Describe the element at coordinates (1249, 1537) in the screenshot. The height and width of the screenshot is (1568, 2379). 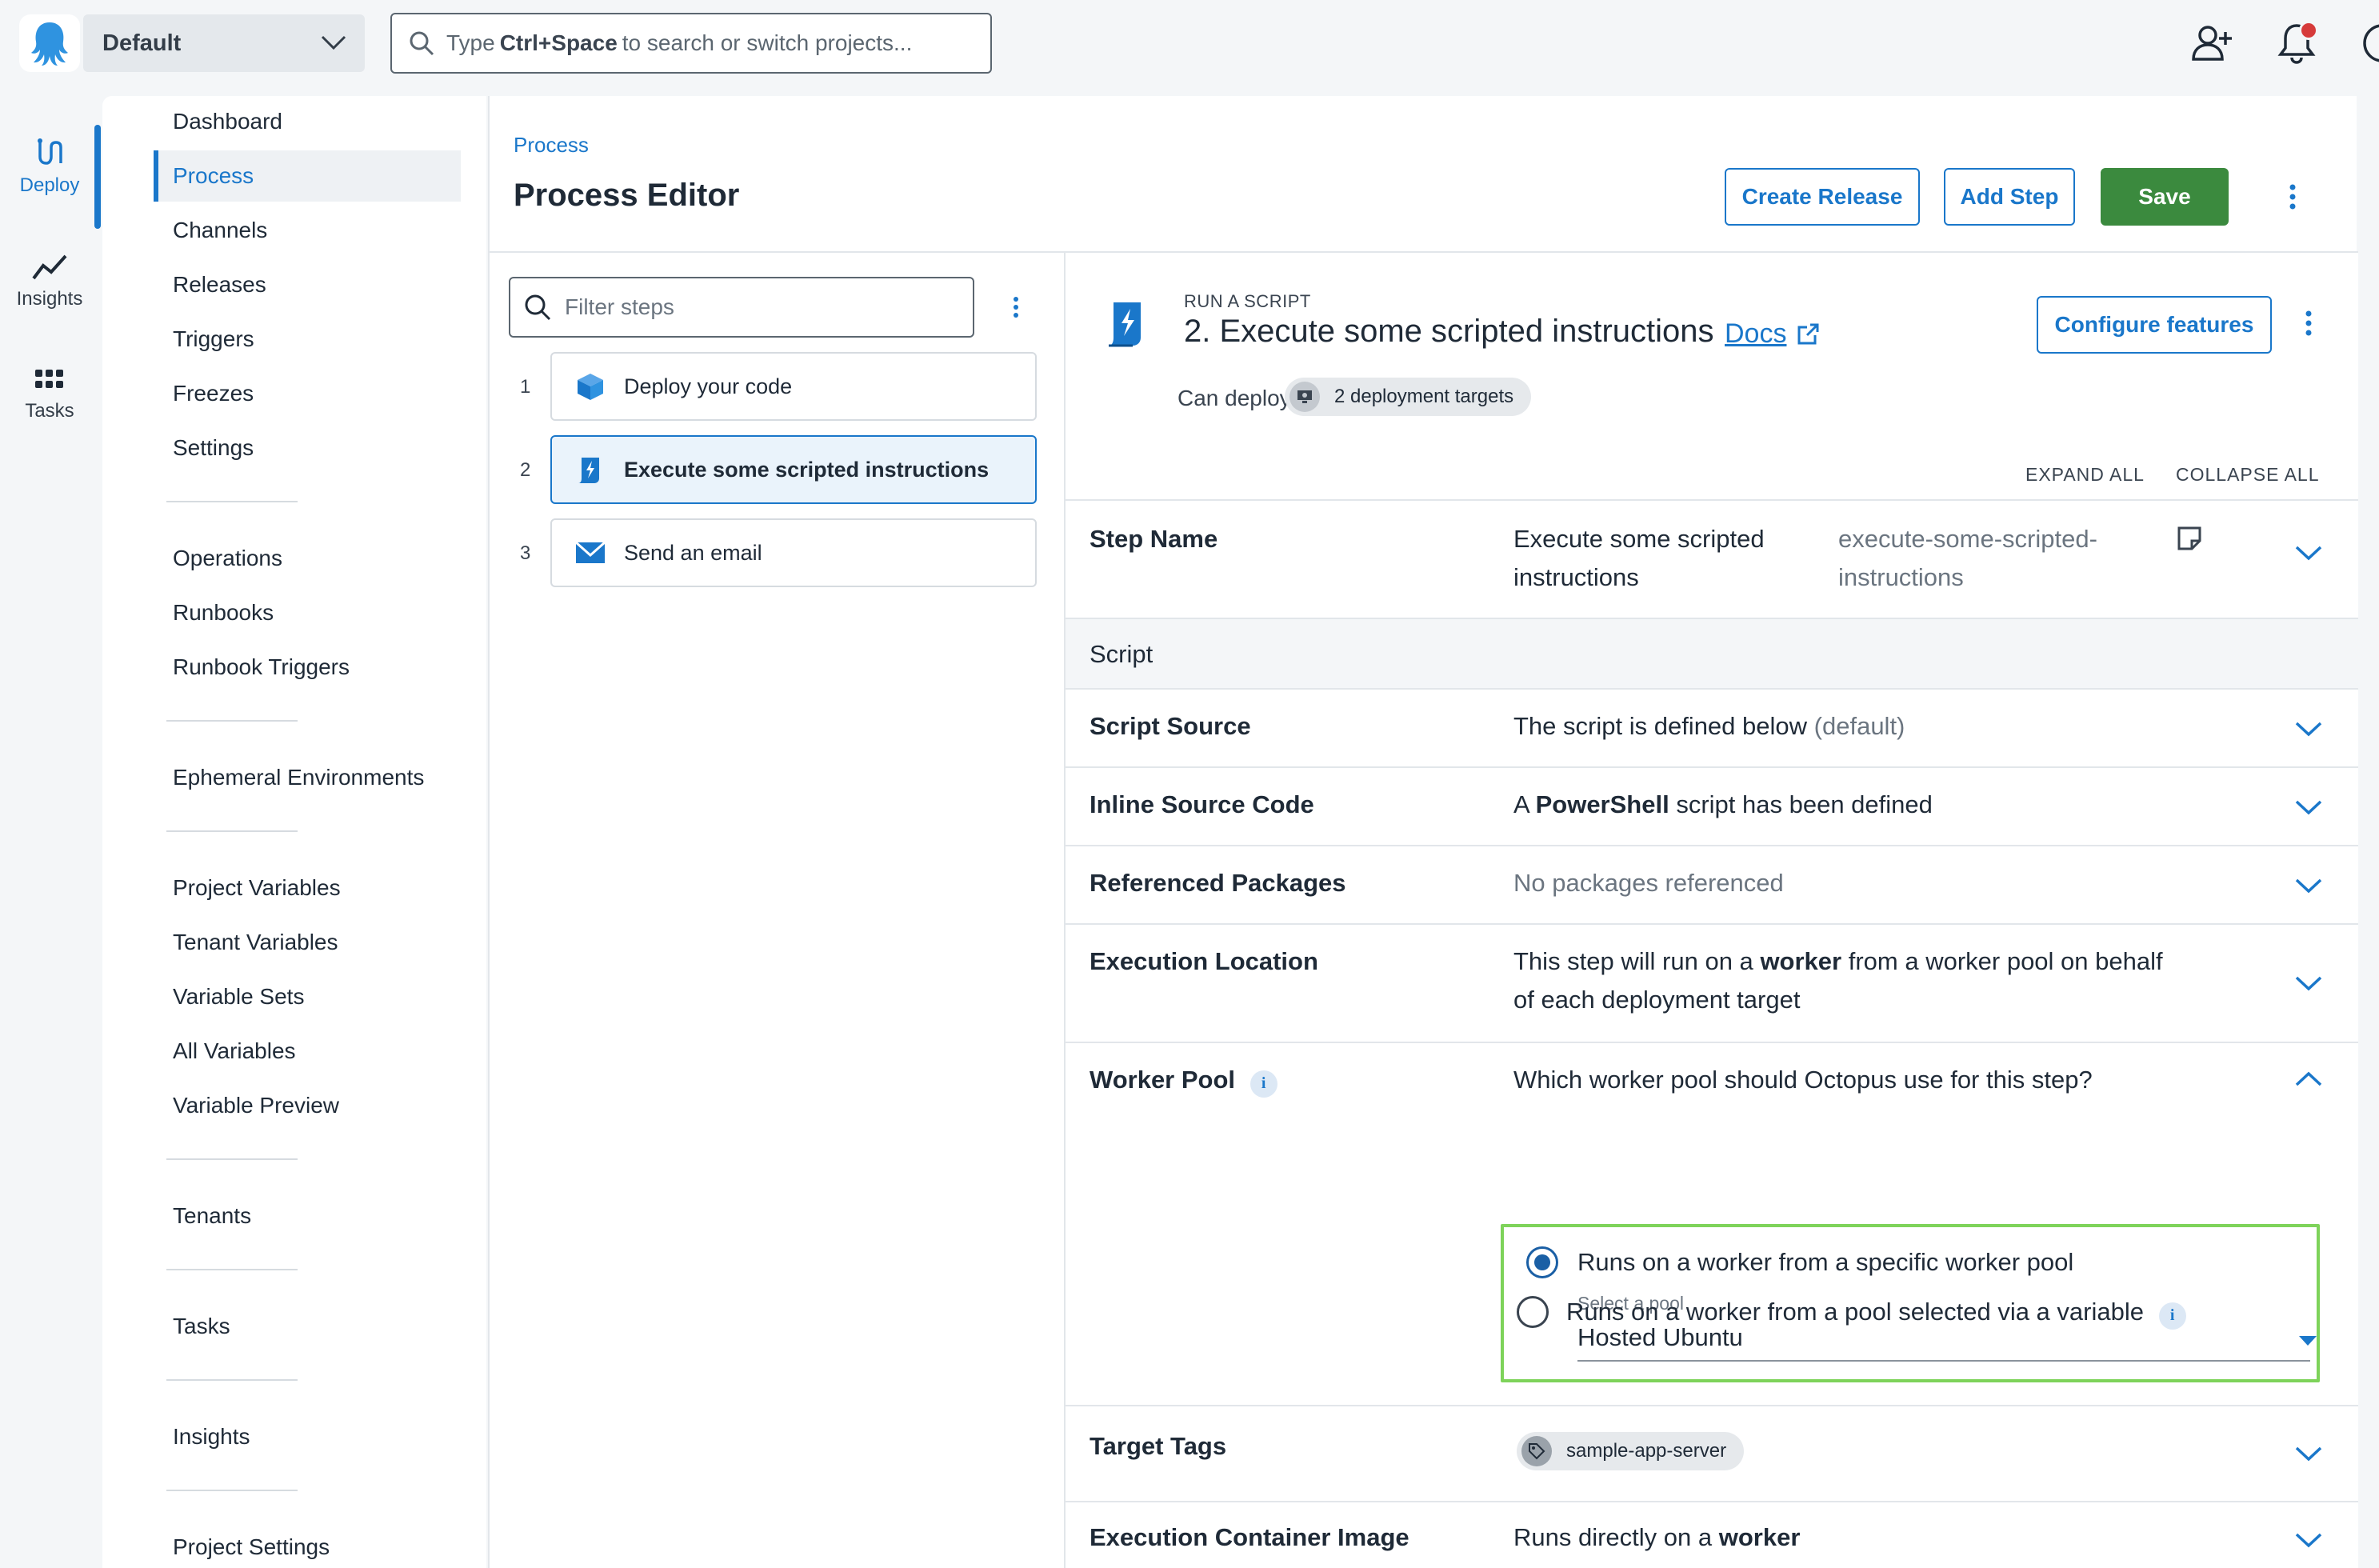
I see `row-label: Execution Container Image` at that location.